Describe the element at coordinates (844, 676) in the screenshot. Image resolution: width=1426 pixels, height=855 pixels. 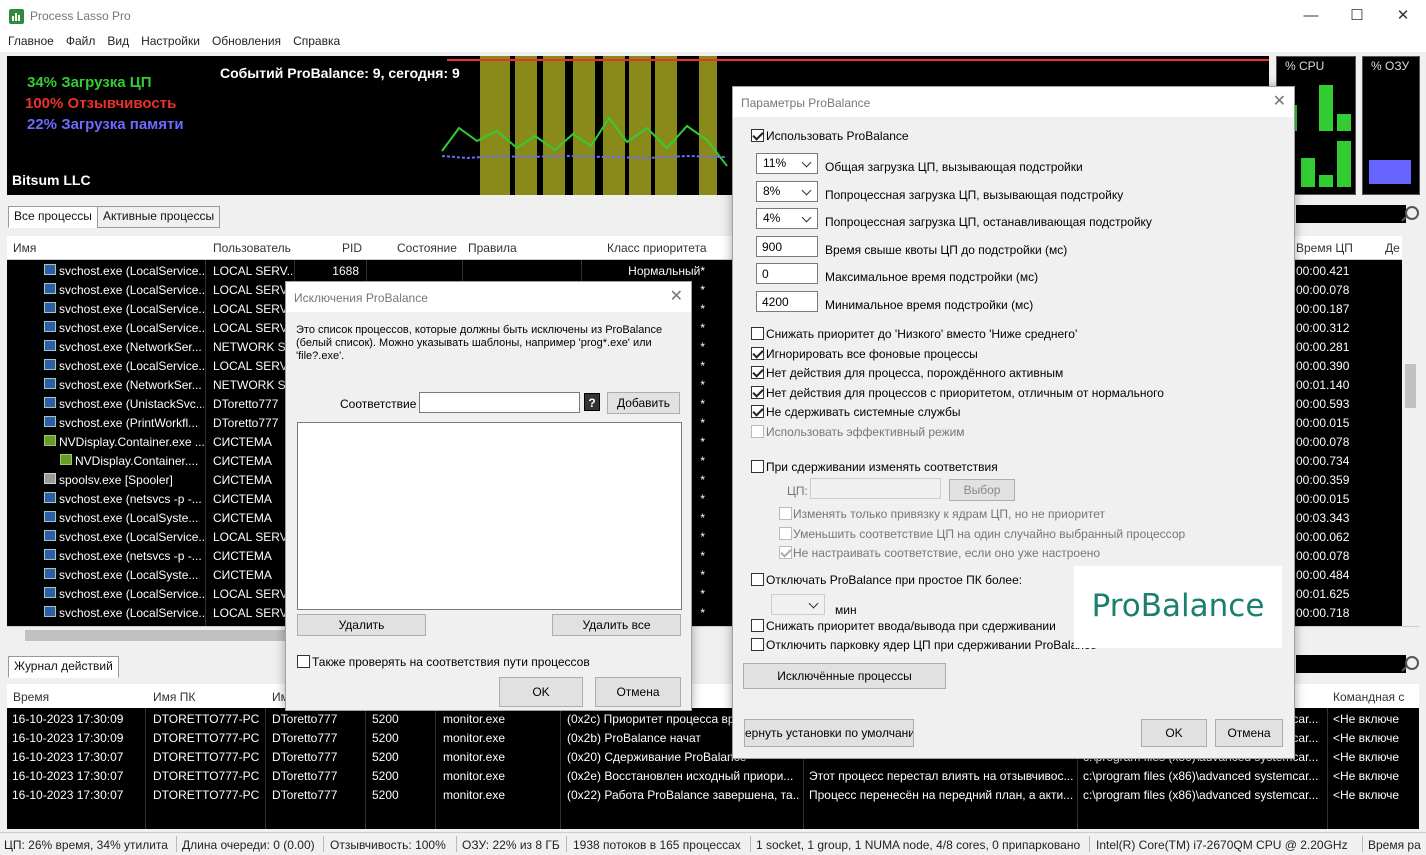
I see `excluded-processes-button: Исключённые процессы` at that location.